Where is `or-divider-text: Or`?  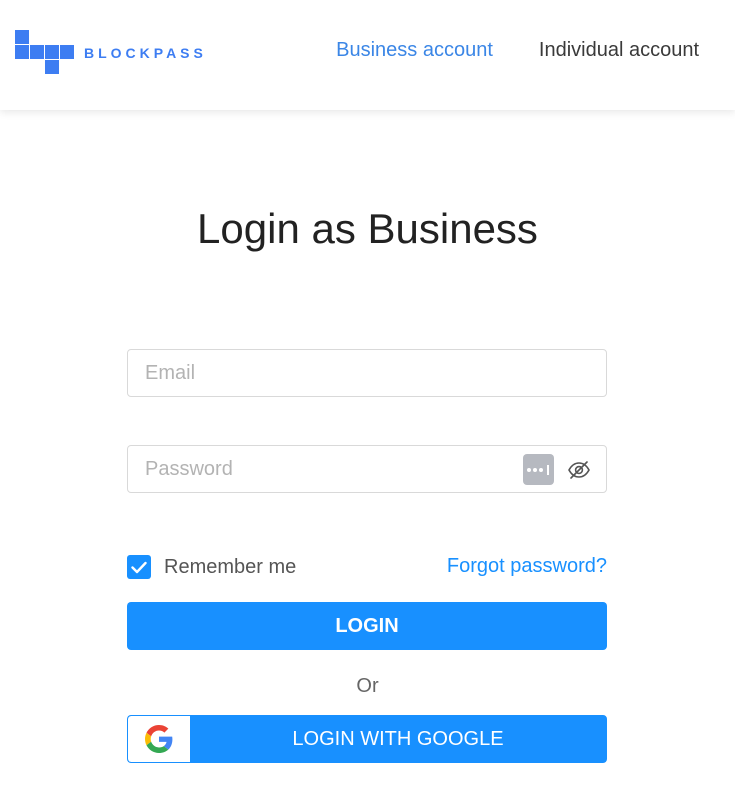 or-divider-text: Or is located at coordinates (367, 686).